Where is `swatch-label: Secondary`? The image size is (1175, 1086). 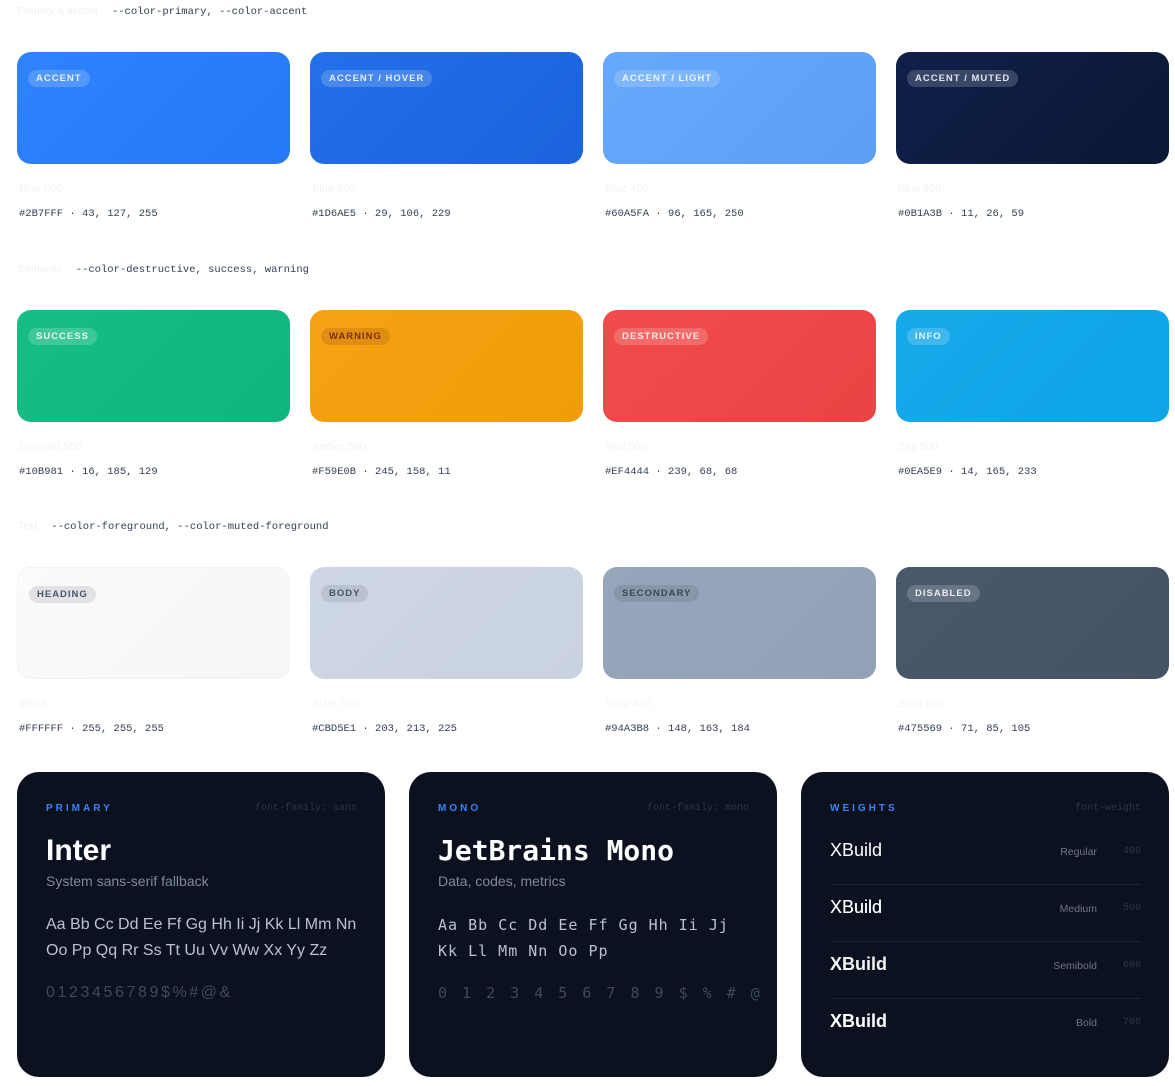
swatch-label: Secondary is located at coordinates (657, 593).